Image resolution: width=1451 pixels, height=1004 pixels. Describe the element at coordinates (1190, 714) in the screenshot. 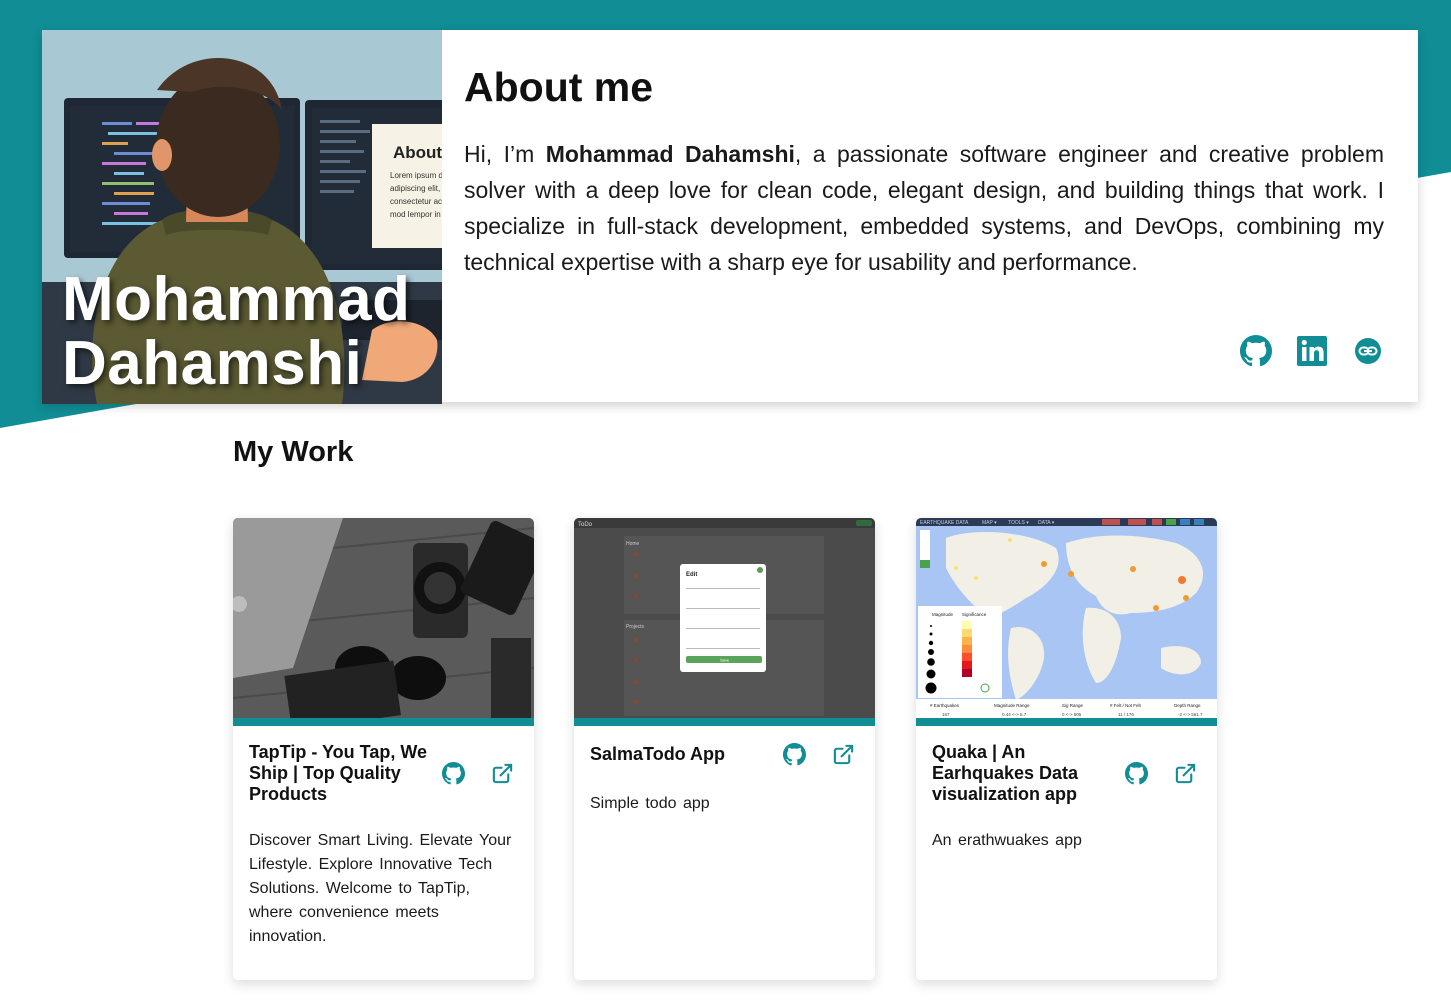

I see `quaka-stat-value-5: -2 <-> 561.7` at that location.